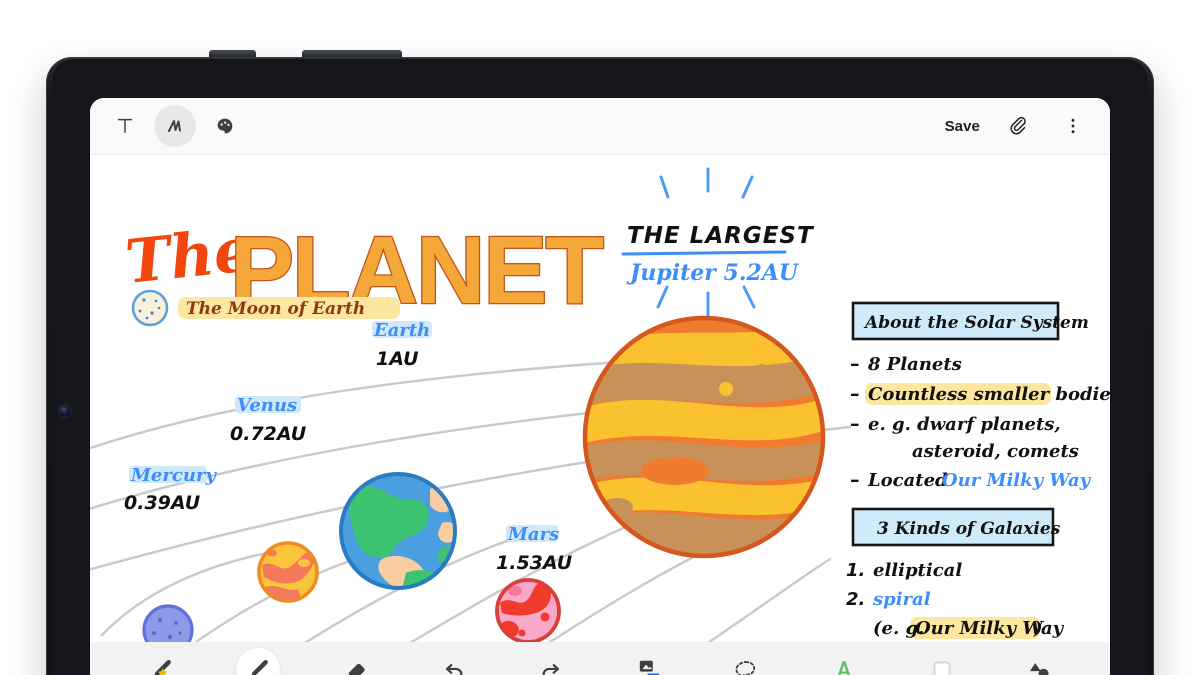 This screenshot has width=1200, height=675. Describe the element at coordinates (267, 405) in the screenshot. I see `venus-name: Venus` at that location.